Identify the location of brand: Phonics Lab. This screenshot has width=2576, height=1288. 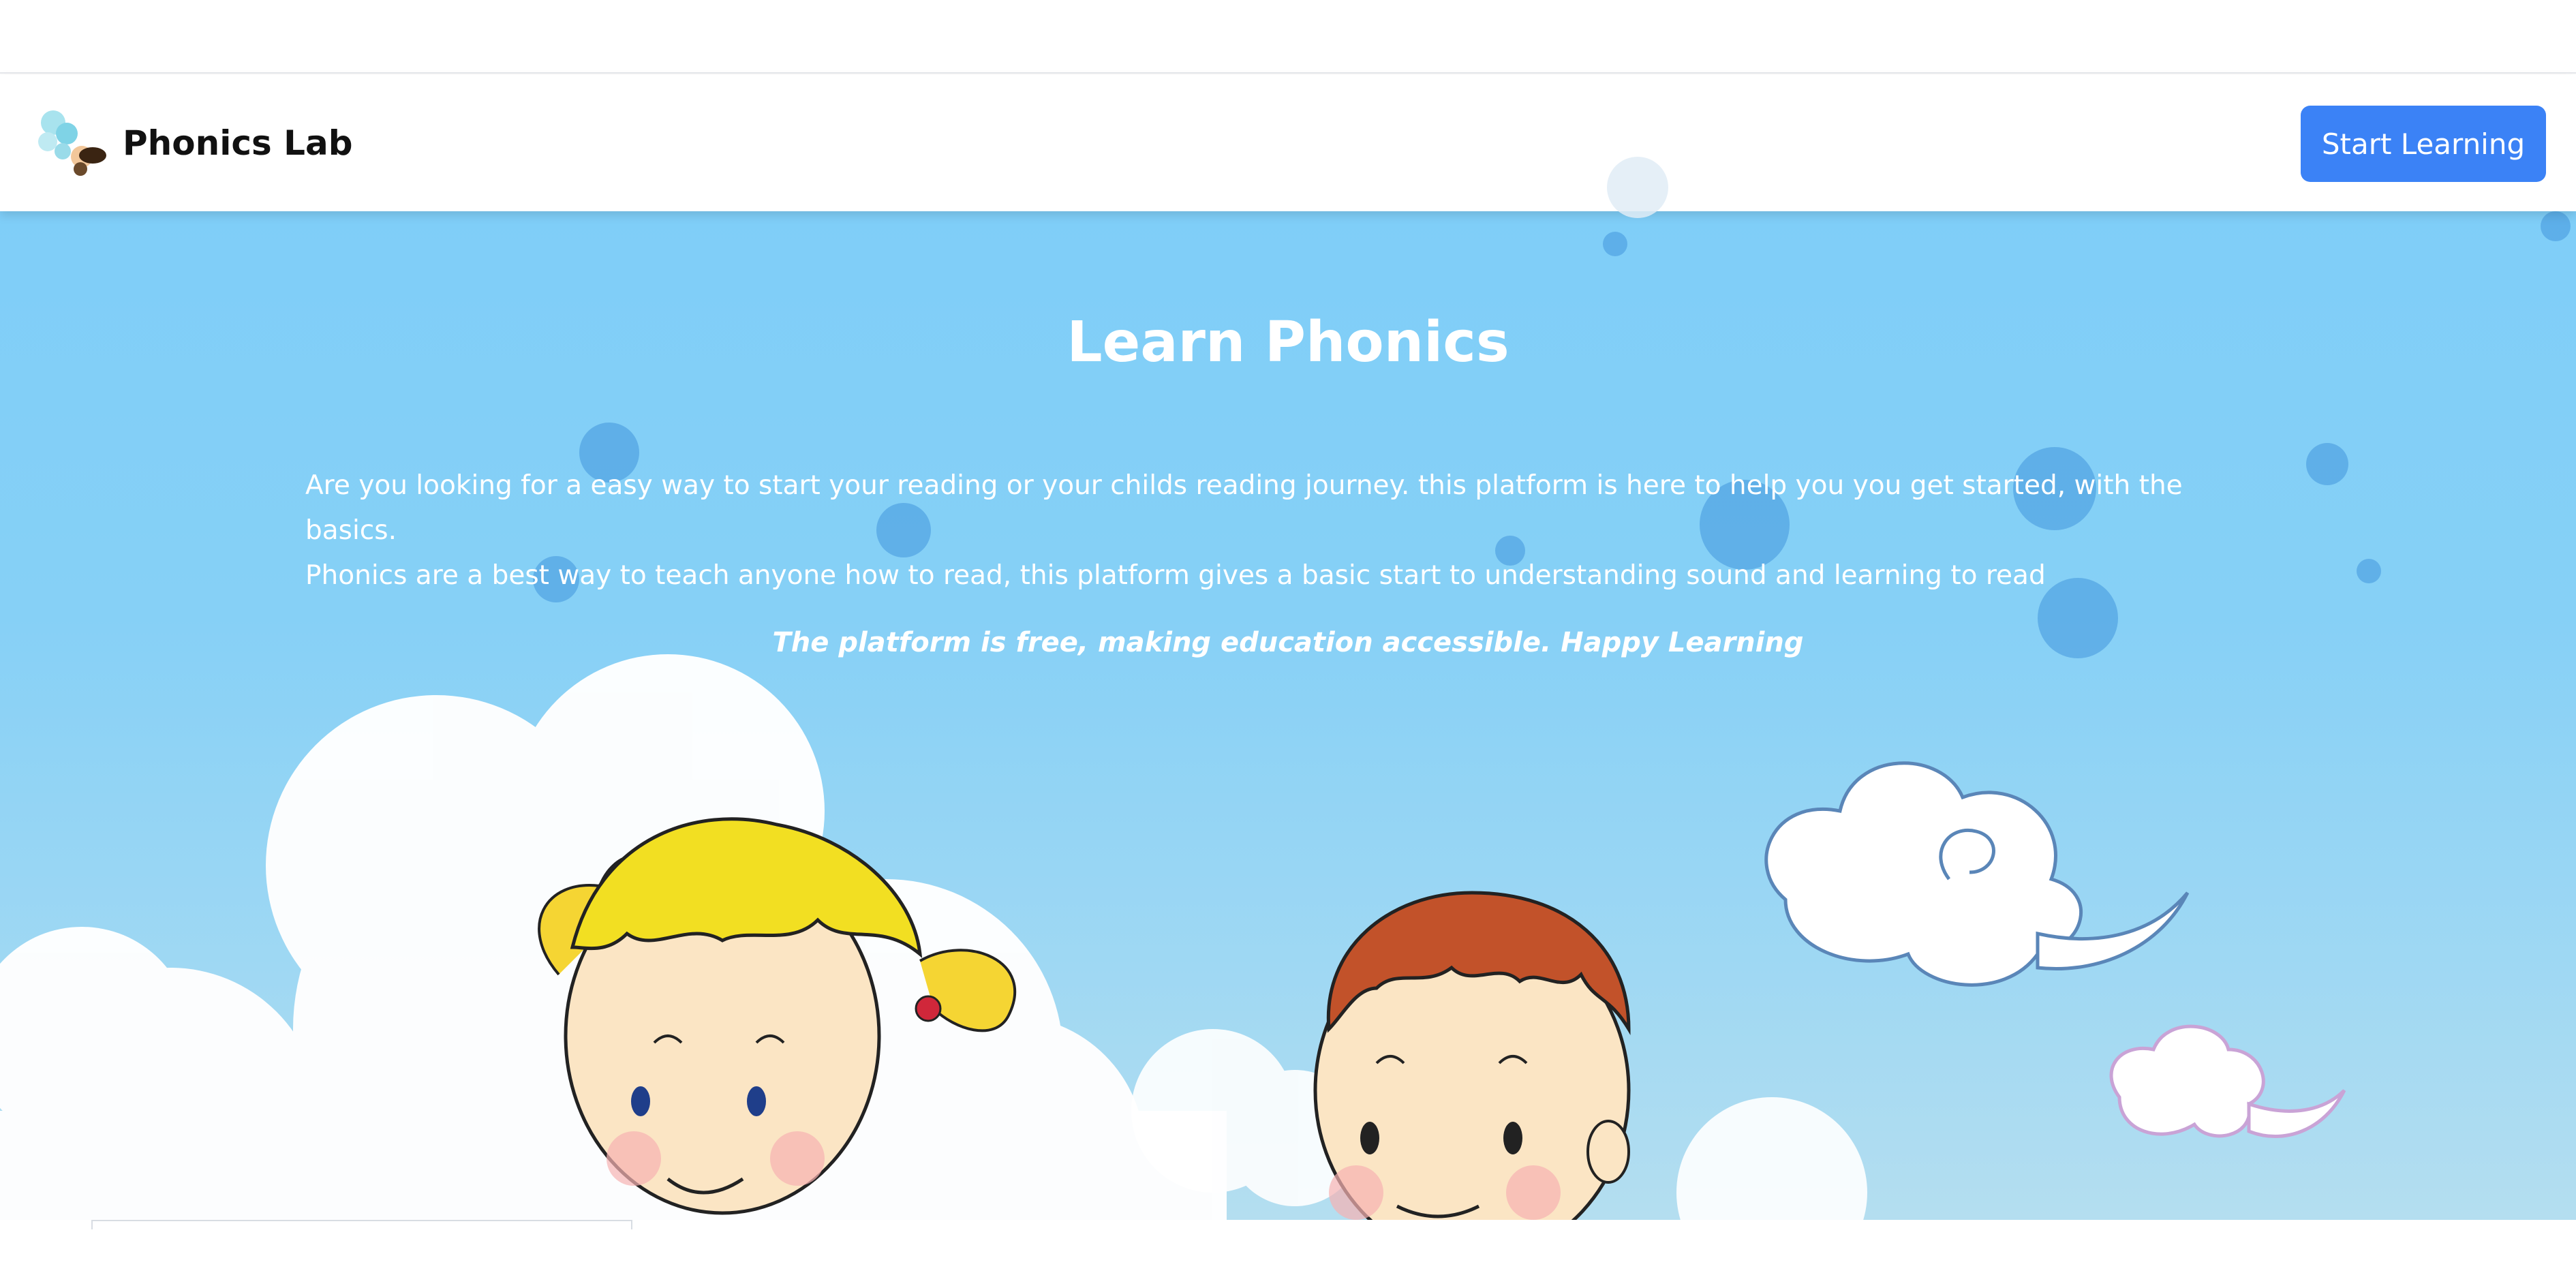
(190, 143).